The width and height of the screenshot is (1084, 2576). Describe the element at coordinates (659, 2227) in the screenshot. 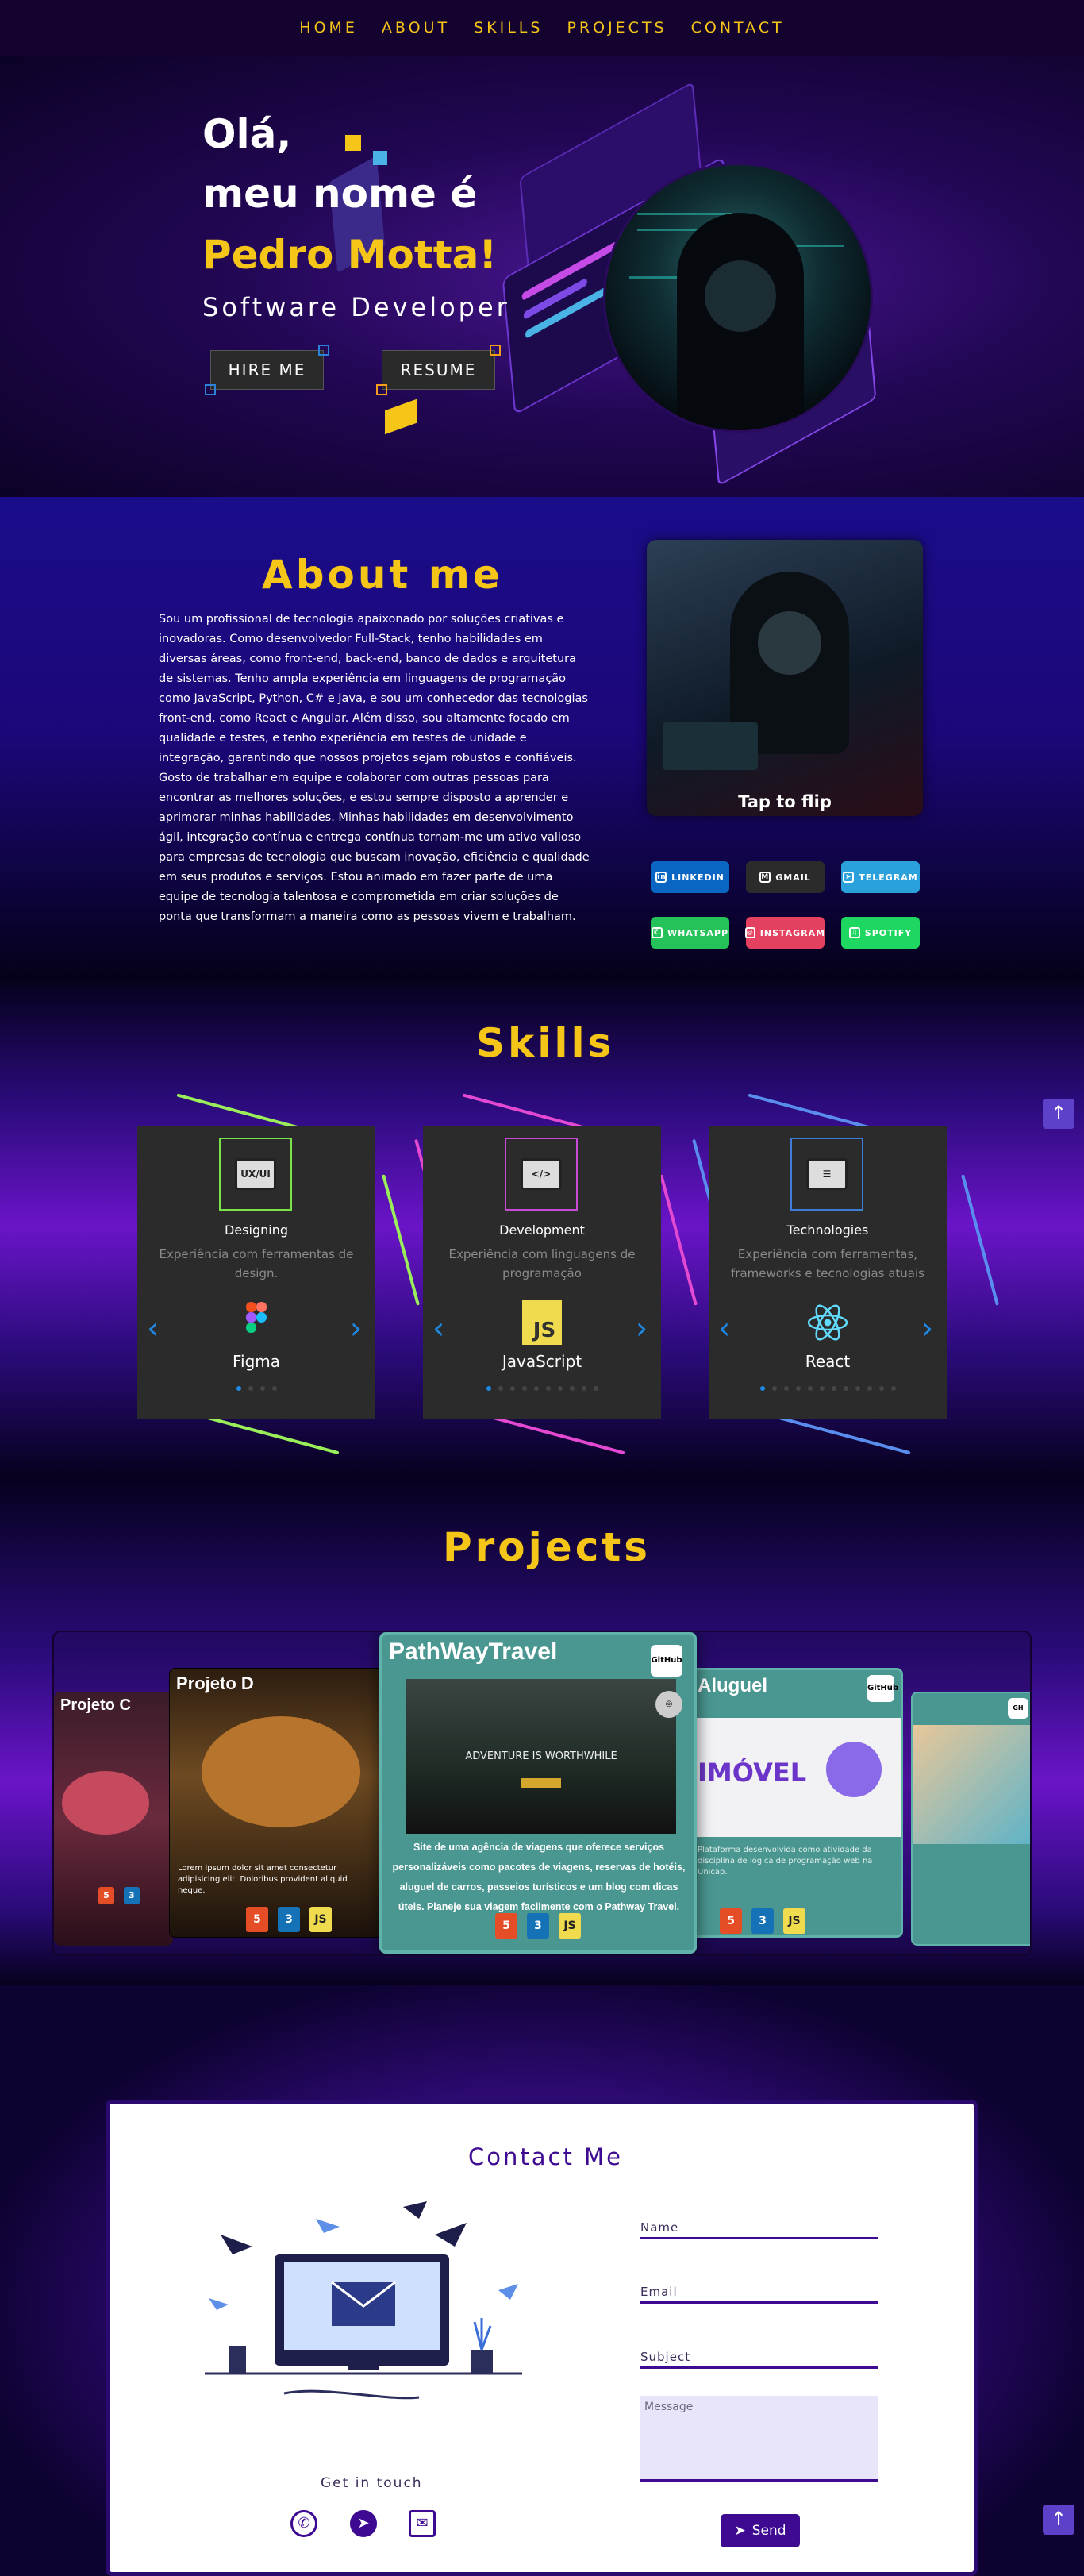

I see `name-field-label: Name` at that location.